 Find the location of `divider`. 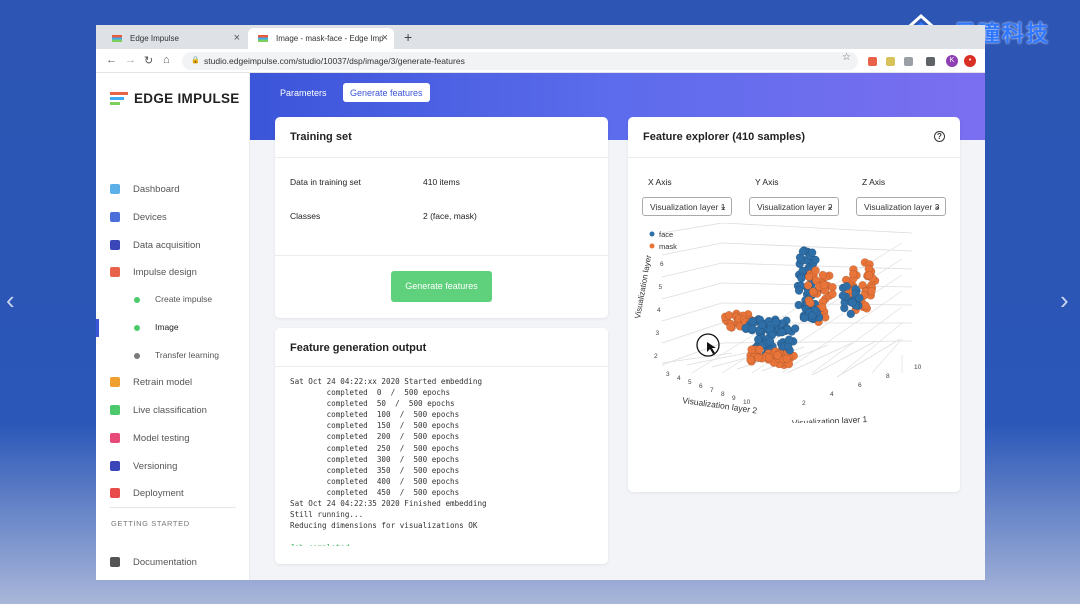

divider is located at coordinates (173, 507).